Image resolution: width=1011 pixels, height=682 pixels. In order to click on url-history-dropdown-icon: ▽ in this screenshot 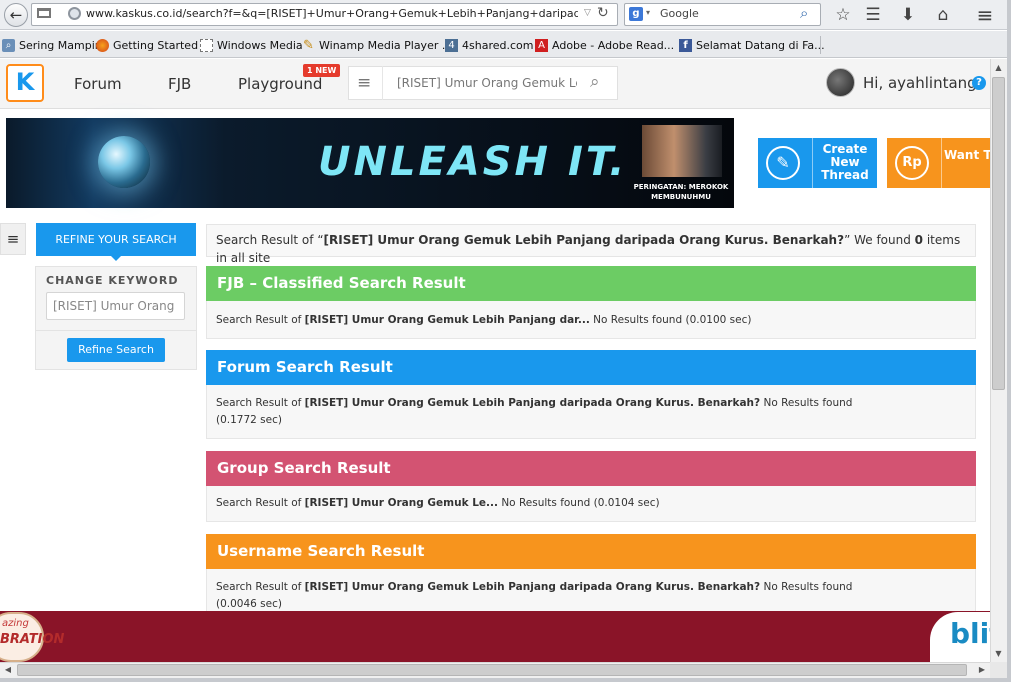, I will do `click(587, 13)`.